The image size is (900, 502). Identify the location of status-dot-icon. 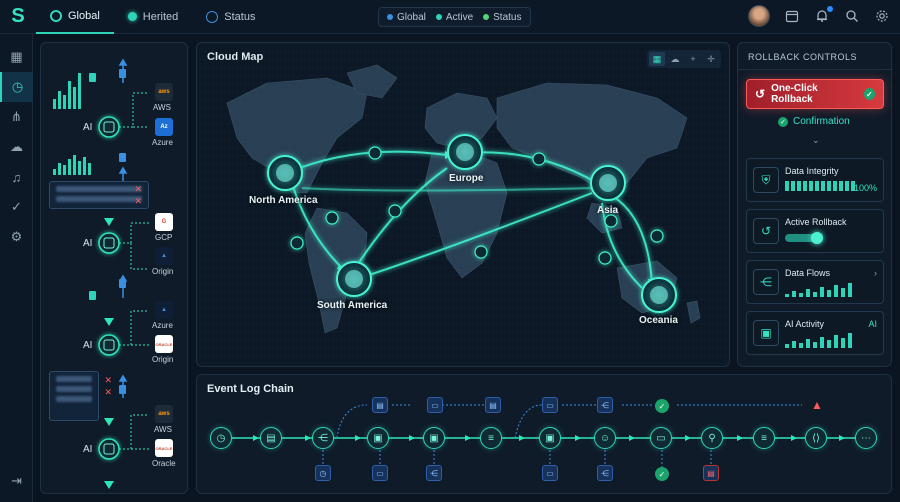
(132, 16).